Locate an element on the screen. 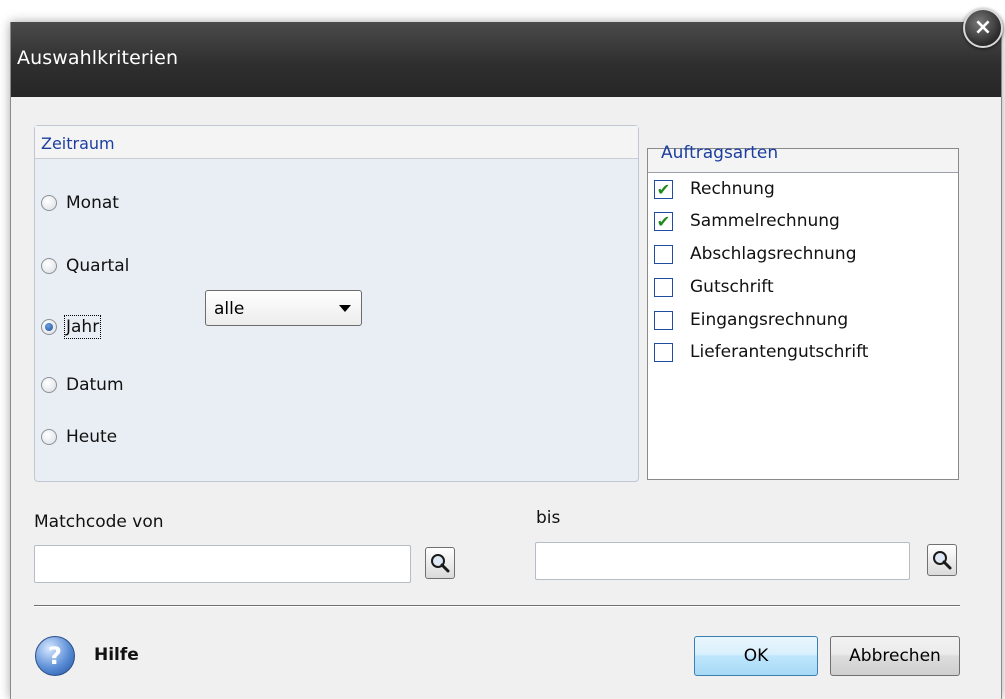 The width and height of the screenshot is (1005, 699). checkbox-gutschrift is located at coordinates (663, 287).